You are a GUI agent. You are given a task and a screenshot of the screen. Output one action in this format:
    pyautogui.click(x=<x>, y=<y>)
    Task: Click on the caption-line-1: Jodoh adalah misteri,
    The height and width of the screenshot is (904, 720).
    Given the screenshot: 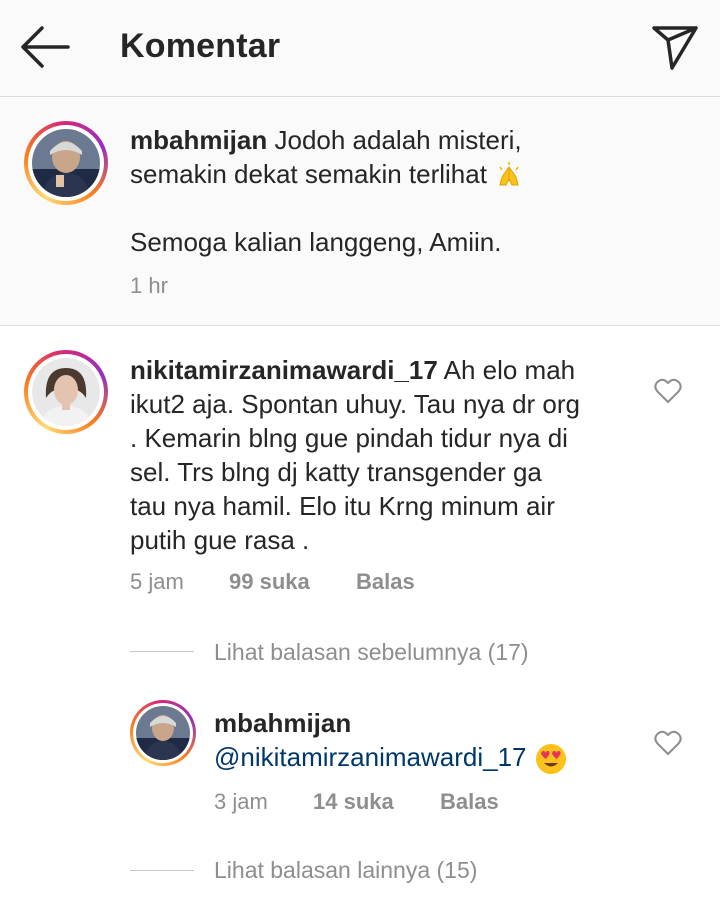 What is the action you would take?
    pyautogui.click(x=398, y=140)
    